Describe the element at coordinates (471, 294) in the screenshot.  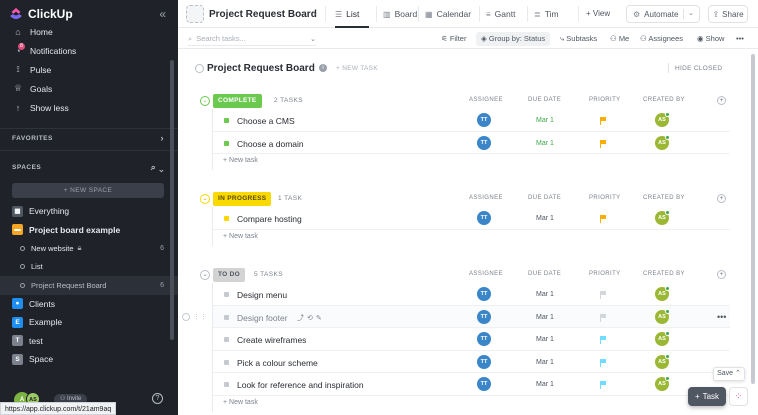
I see `task-row: Design menu TT Mar 1 AS` at that location.